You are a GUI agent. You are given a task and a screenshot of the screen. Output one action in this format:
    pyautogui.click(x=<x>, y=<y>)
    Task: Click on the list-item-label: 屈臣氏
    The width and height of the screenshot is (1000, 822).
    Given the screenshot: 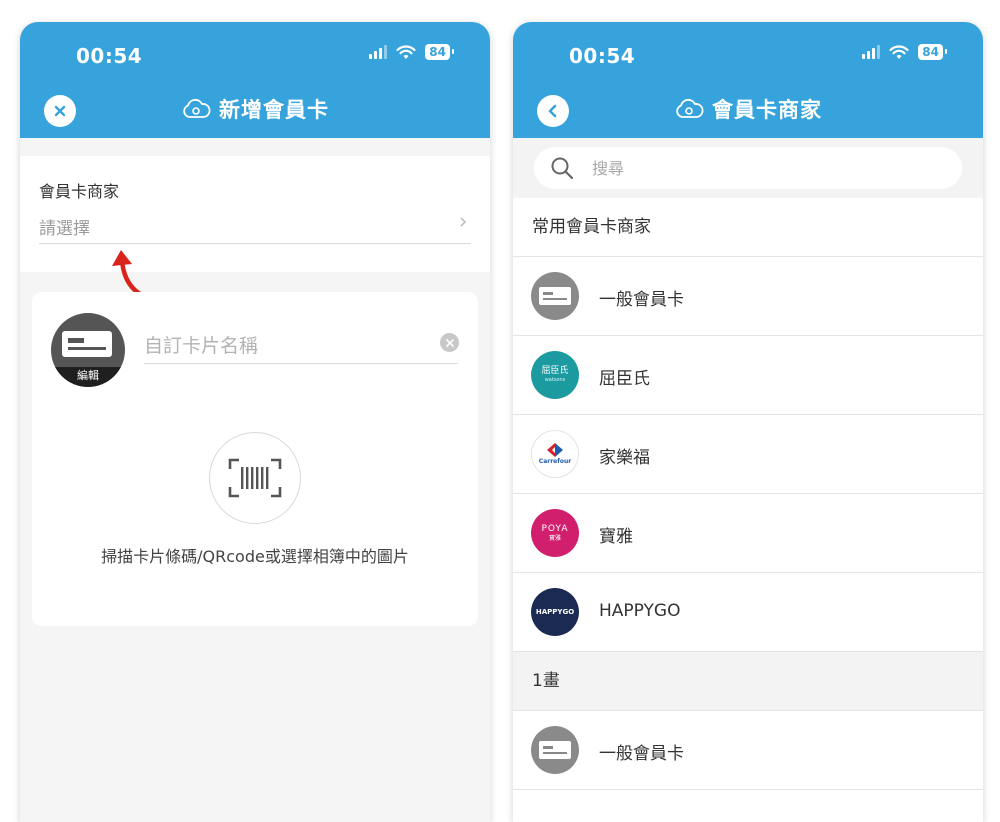 What is the action you would take?
    pyautogui.click(x=624, y=379)
    